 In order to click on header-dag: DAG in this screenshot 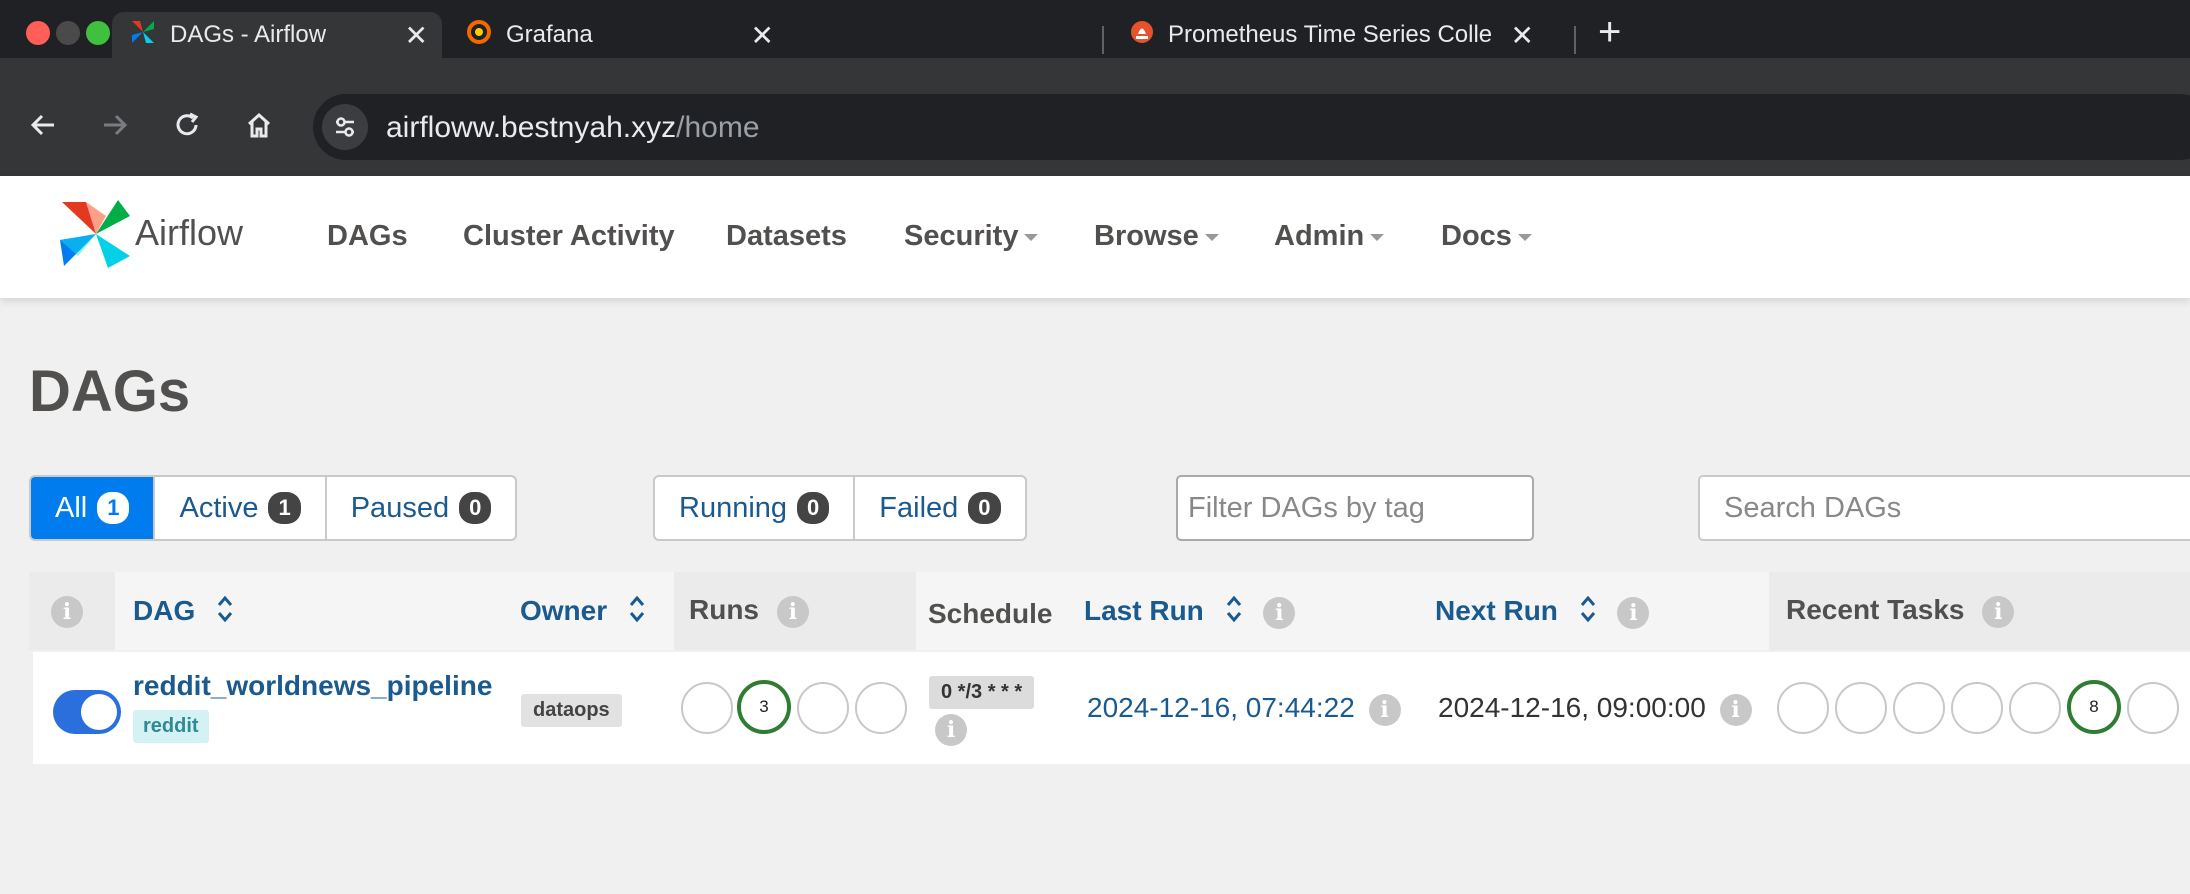, I will do `click(183, 612)`.